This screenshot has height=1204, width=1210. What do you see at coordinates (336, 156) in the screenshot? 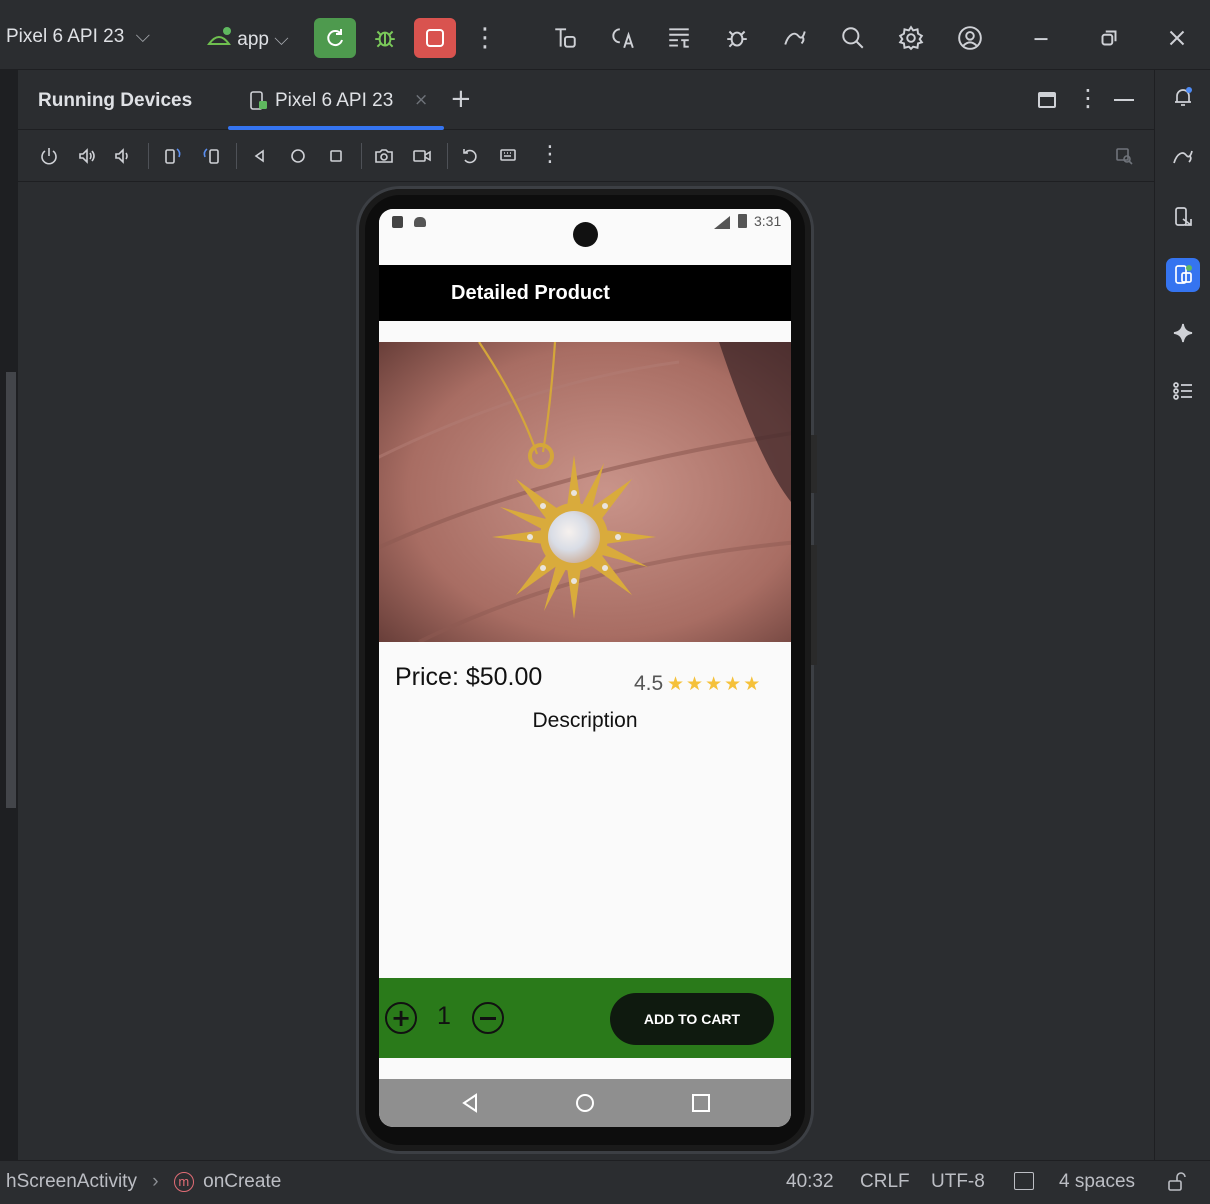
I see `overview-button` at bounding box center [336, 156].